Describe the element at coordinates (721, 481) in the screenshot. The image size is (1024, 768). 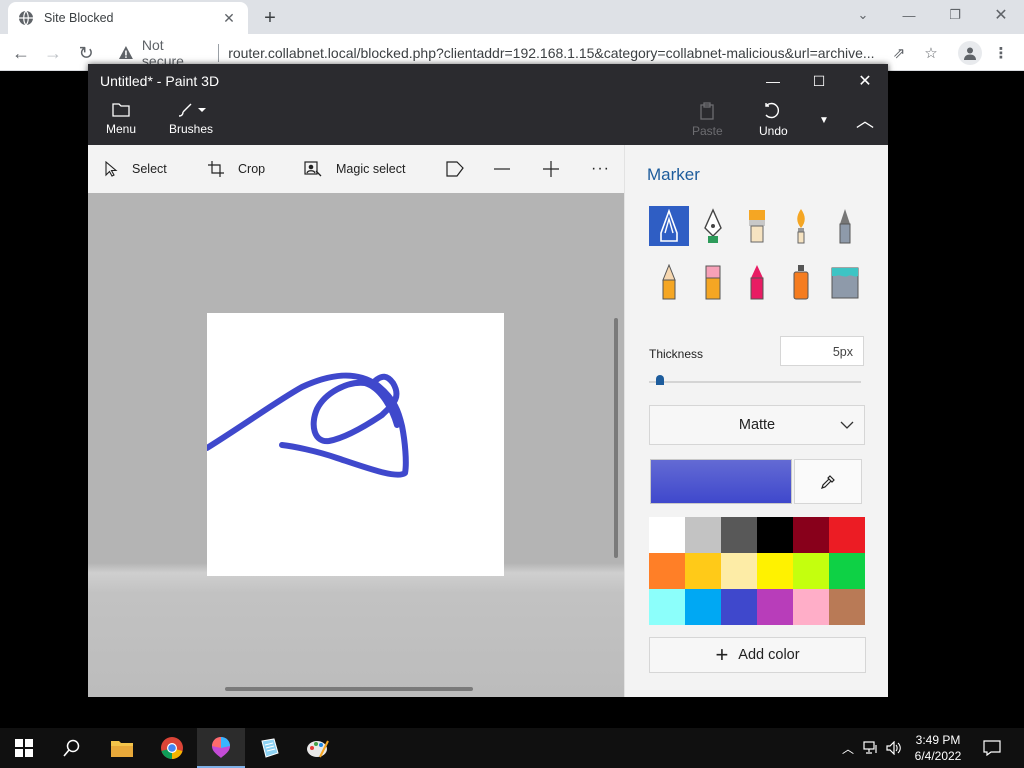
I see `current-color` at that location.